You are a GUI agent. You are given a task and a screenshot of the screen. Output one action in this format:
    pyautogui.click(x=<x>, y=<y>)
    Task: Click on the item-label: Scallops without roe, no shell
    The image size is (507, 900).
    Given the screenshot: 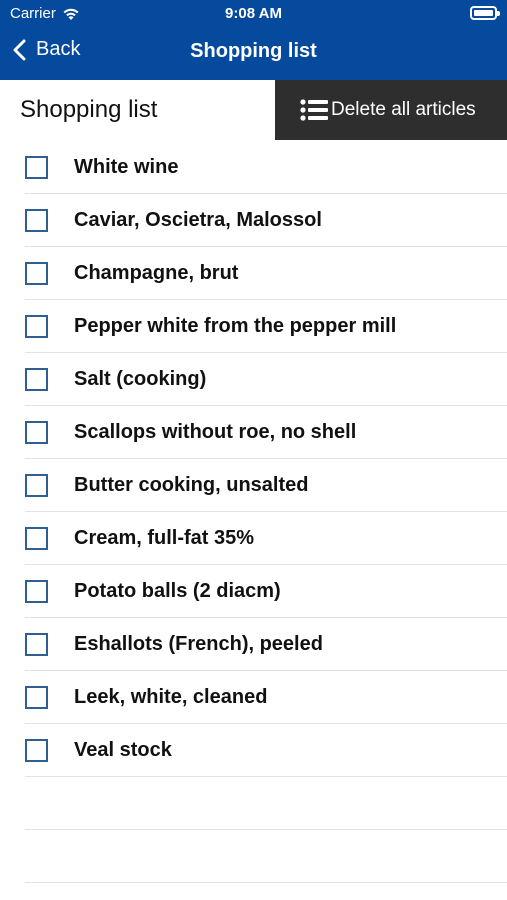 What is the action you would take?
    pyautogui.click(x=215, y=432)
    